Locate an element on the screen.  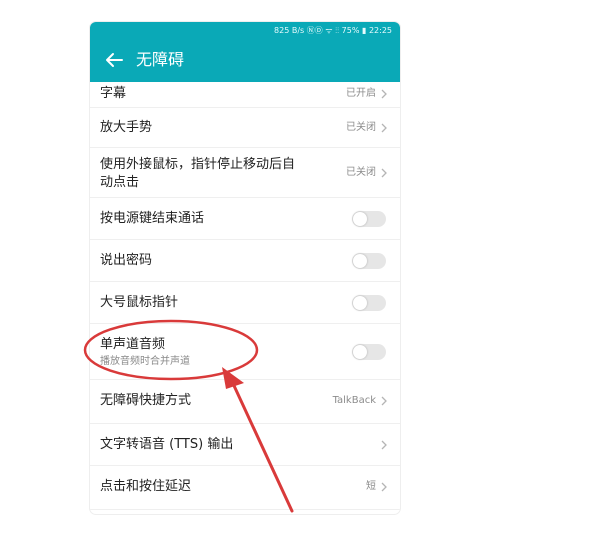
setting-value: TalkBack is located at coordinates (354, 400).